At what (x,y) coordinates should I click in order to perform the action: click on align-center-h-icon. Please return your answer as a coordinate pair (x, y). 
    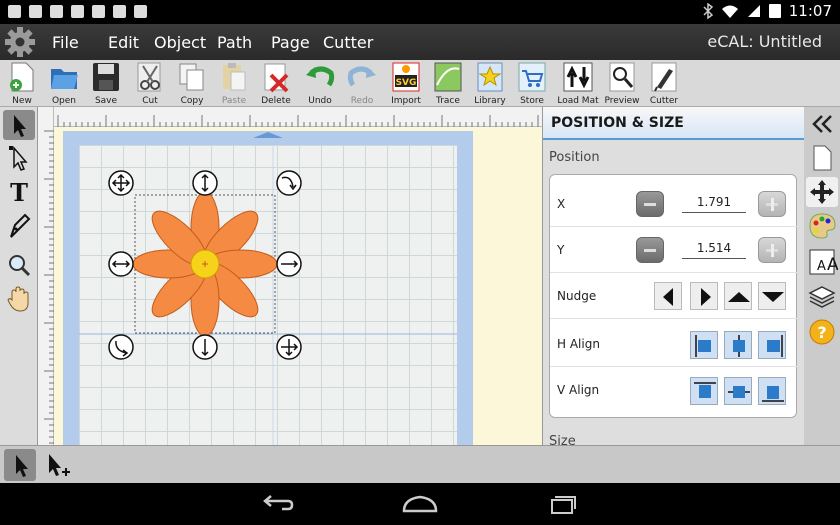
    Looking at the image, I should click on (739, 346).